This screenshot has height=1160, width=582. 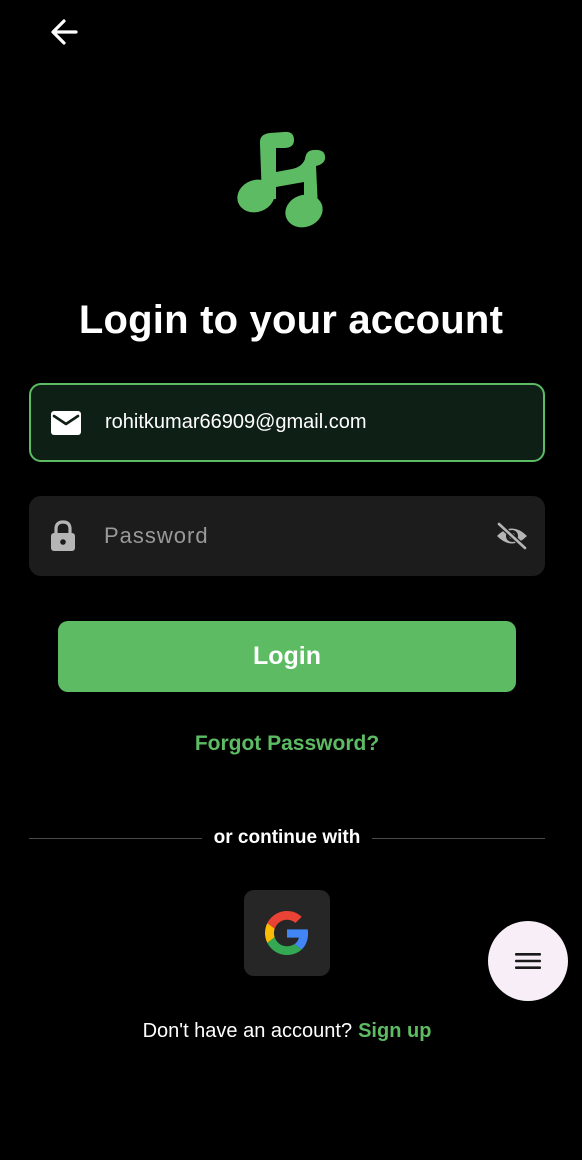 I want to click on music-note-icon, so click(x=281, y=179).